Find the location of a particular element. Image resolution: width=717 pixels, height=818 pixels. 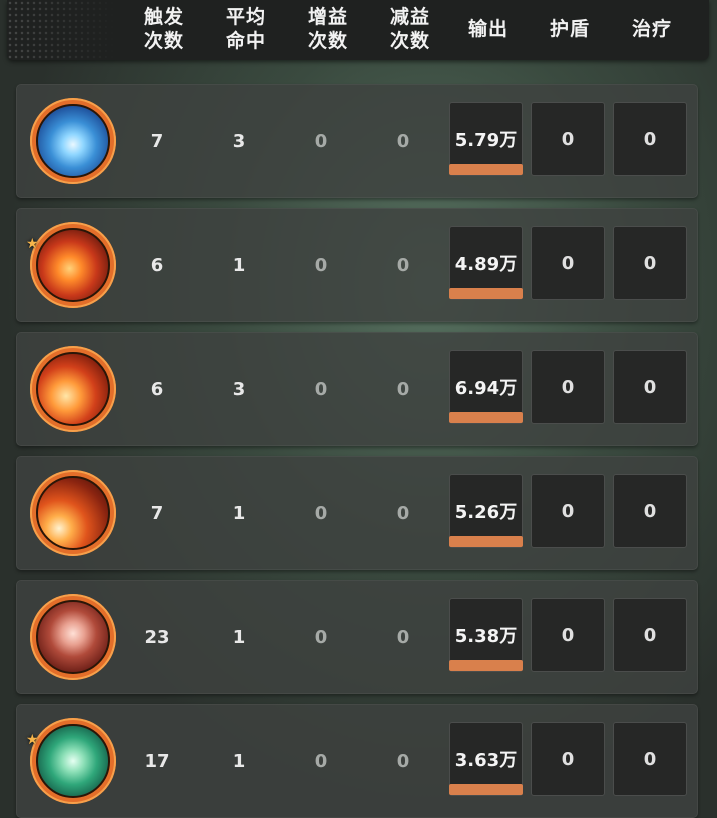

table-row: 23 1 0 0 5.38万 0 0 is located at coordinates (357, 637).